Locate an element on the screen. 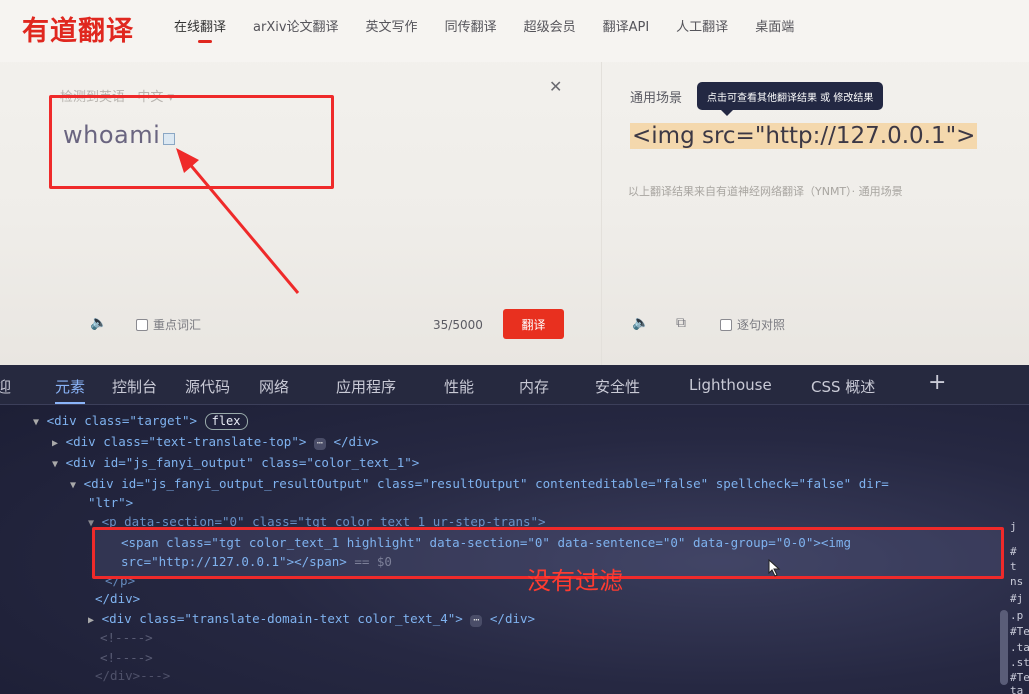 Image resolution: width=1029 pixels, height=694 pixels. key-words-checkbox: 重点词汇 is located at coordinates (168, 324).